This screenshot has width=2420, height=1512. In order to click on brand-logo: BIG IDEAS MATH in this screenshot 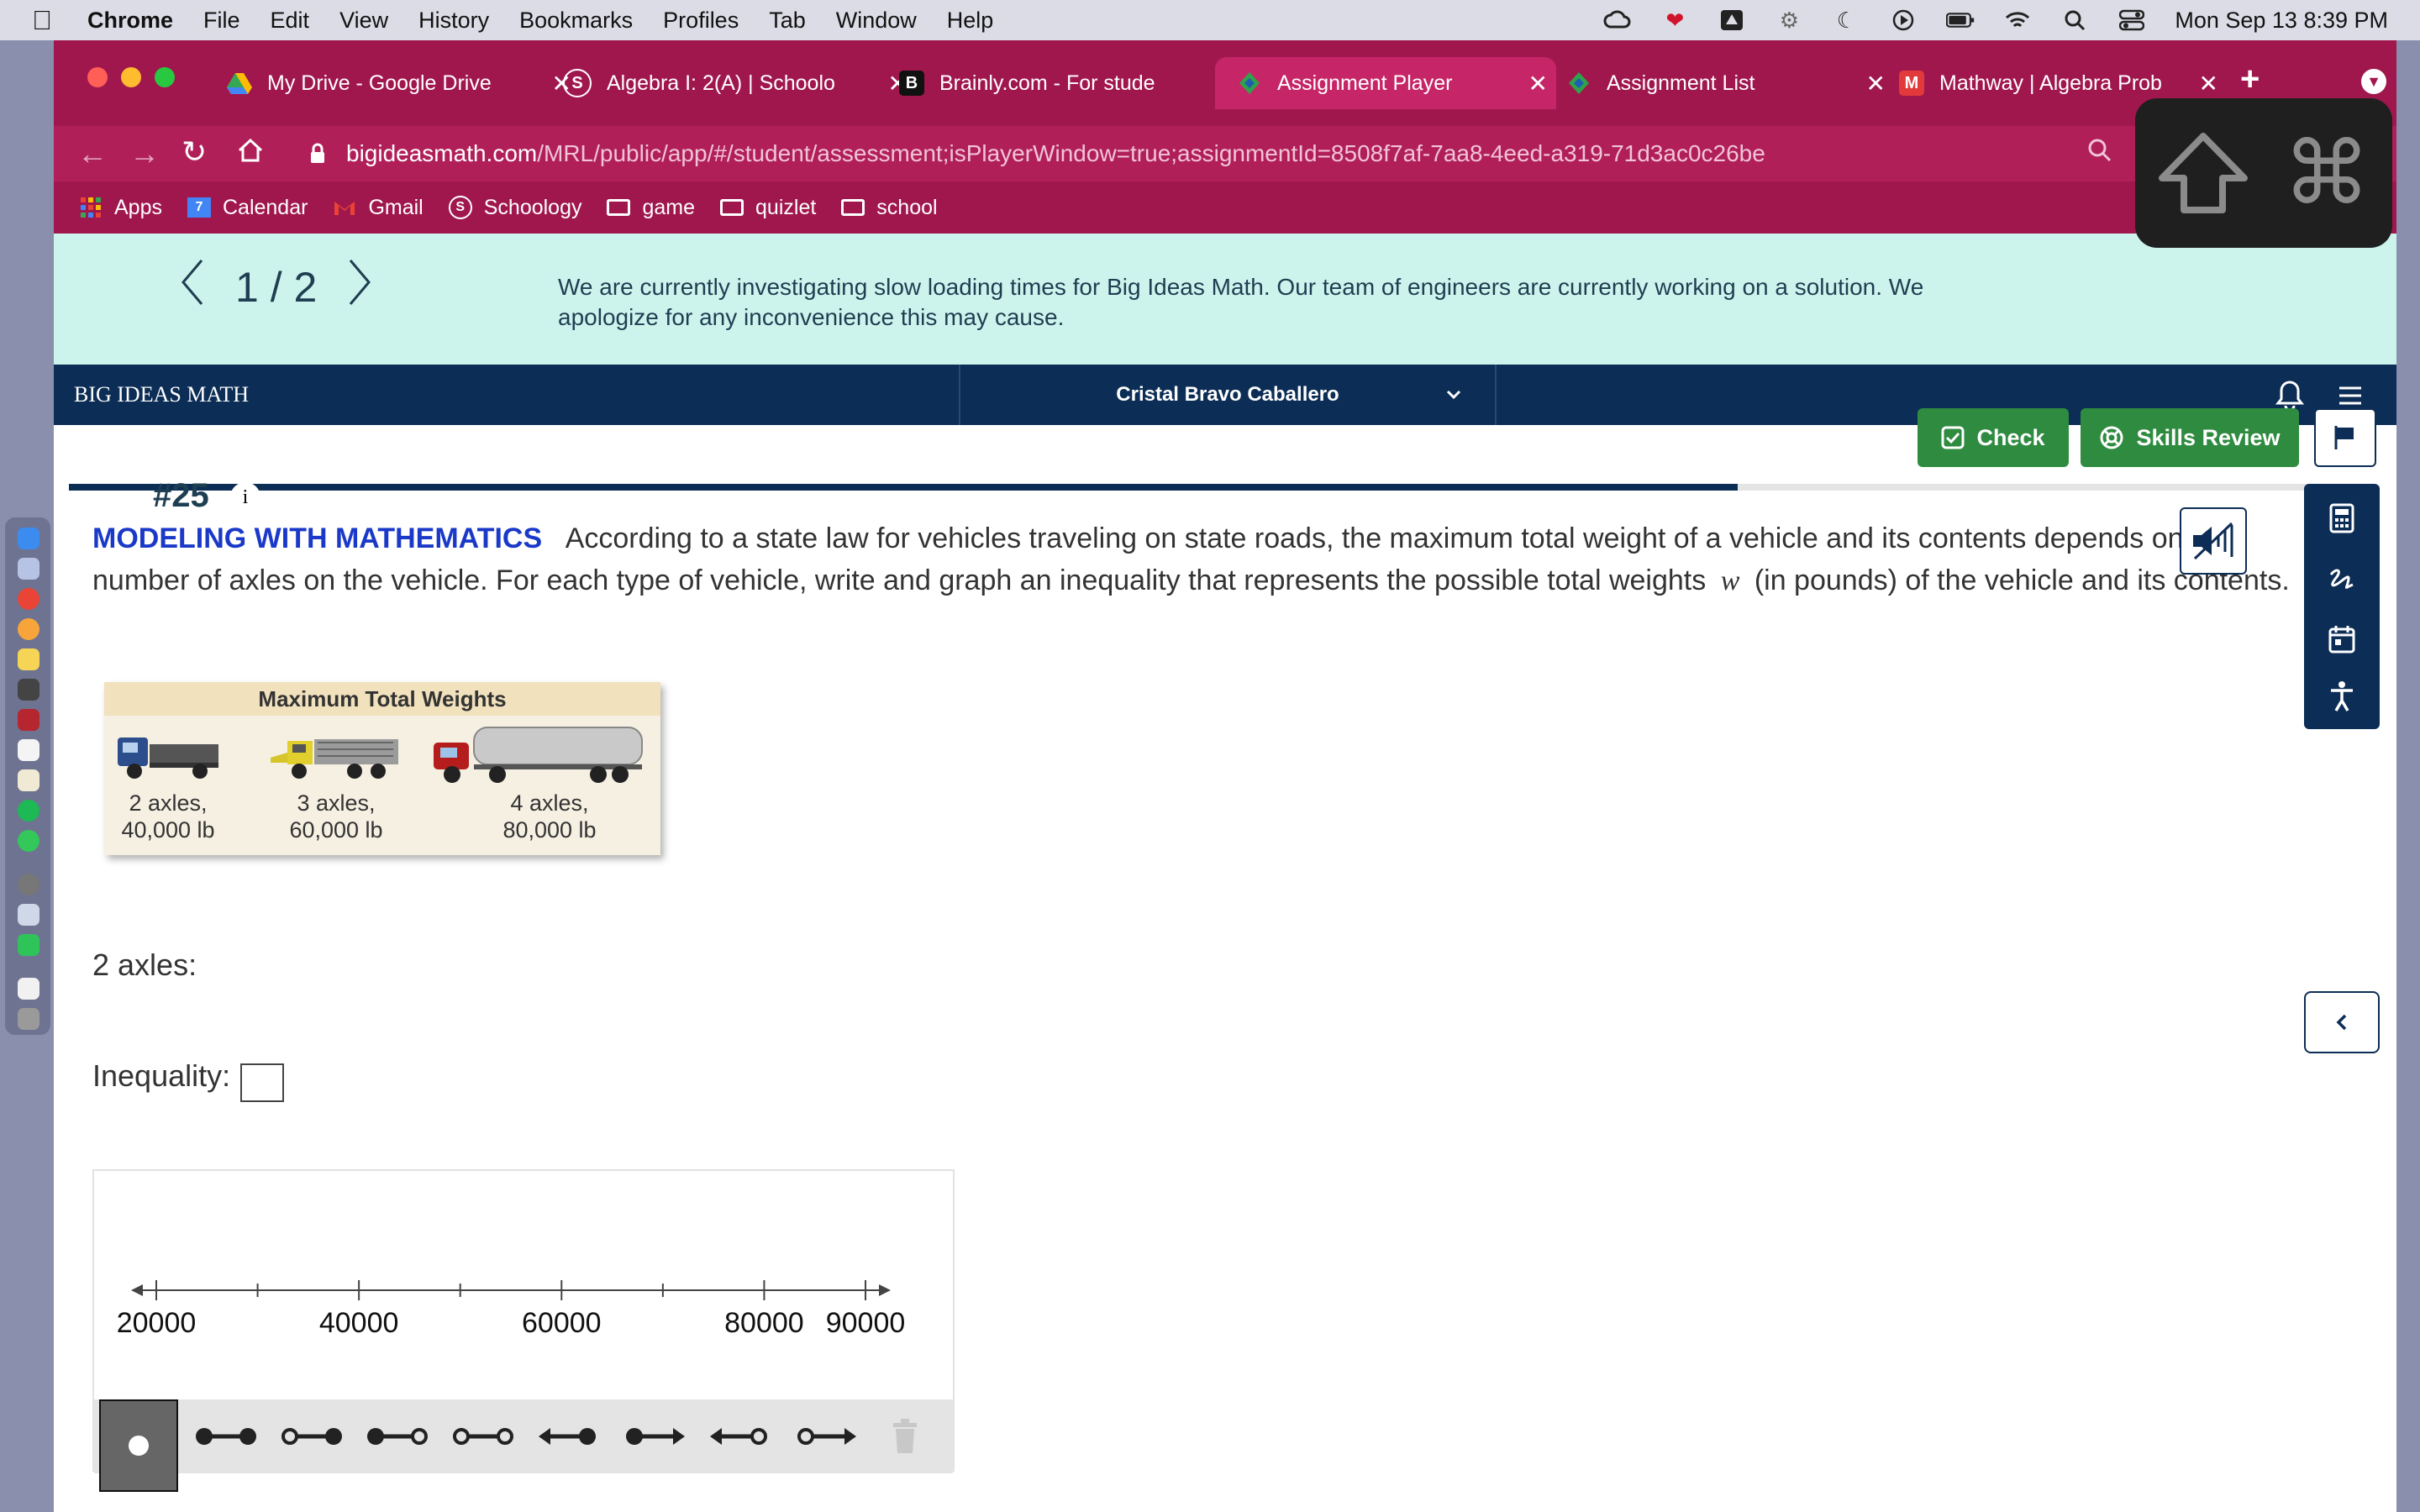, I will do `click(161, 395)`.